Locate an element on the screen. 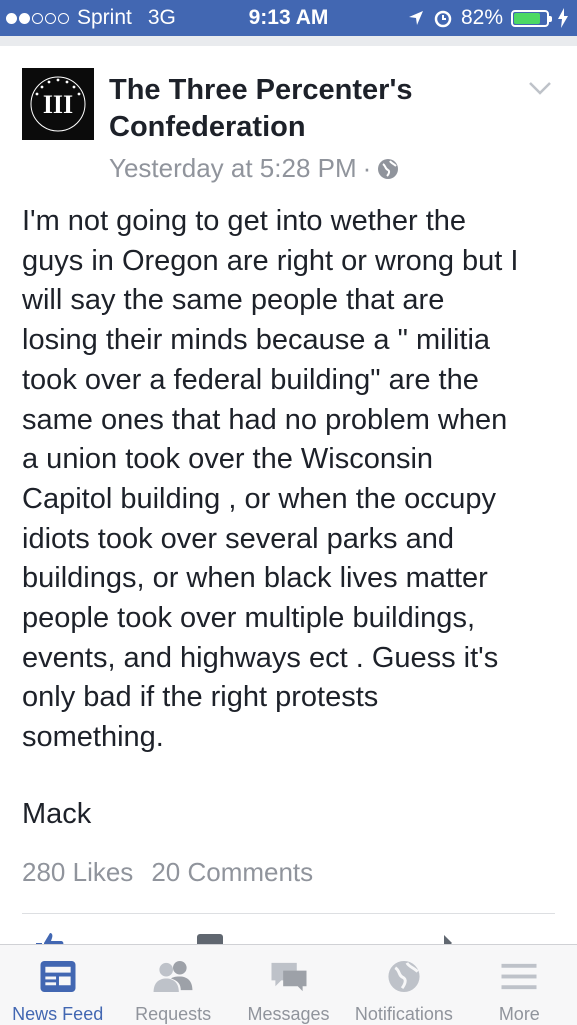  comments-count: 20 Comments is located at coordinates (232, 872).